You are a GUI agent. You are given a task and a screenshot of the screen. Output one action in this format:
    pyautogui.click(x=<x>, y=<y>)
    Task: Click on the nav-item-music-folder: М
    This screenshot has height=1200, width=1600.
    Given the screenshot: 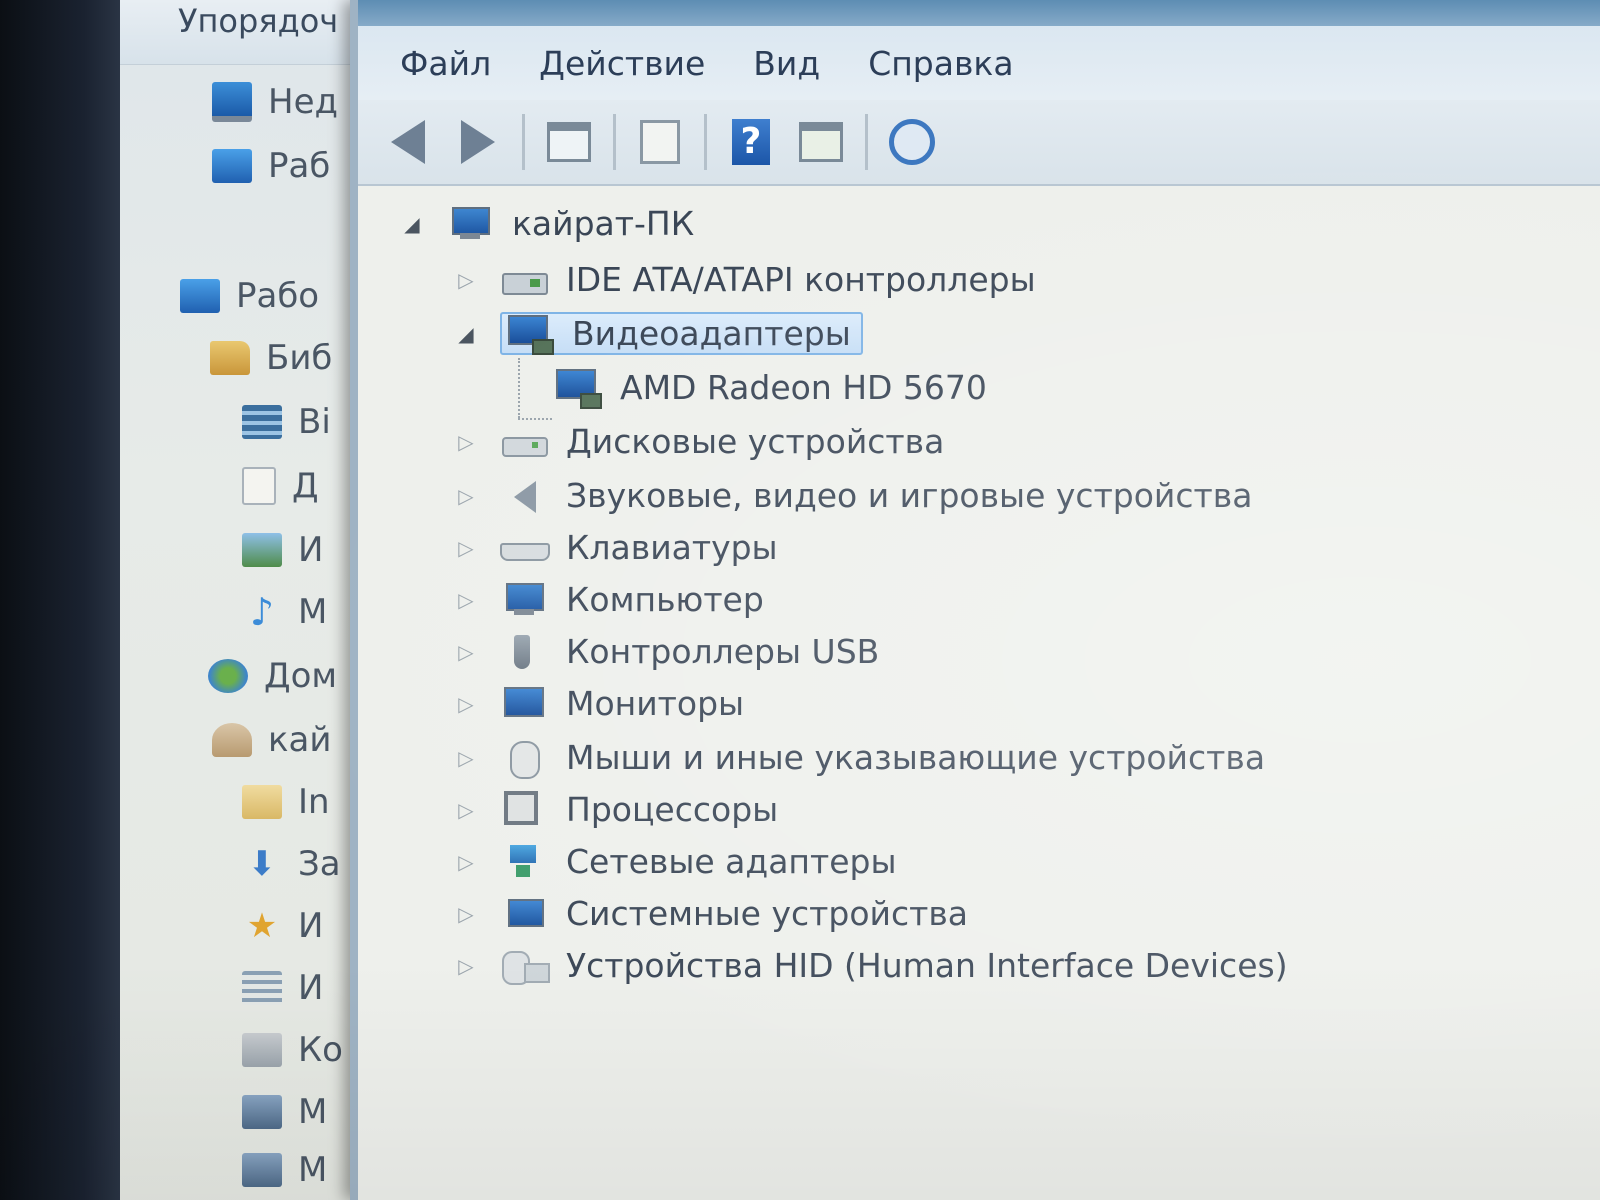 What is the action you would take?
    pyautogui.click(x=284, y=1112)
    